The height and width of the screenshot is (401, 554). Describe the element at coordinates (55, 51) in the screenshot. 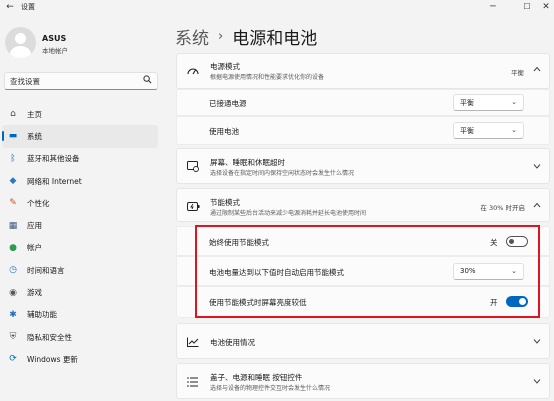

I see `account-type: 本地帐户` at that location.